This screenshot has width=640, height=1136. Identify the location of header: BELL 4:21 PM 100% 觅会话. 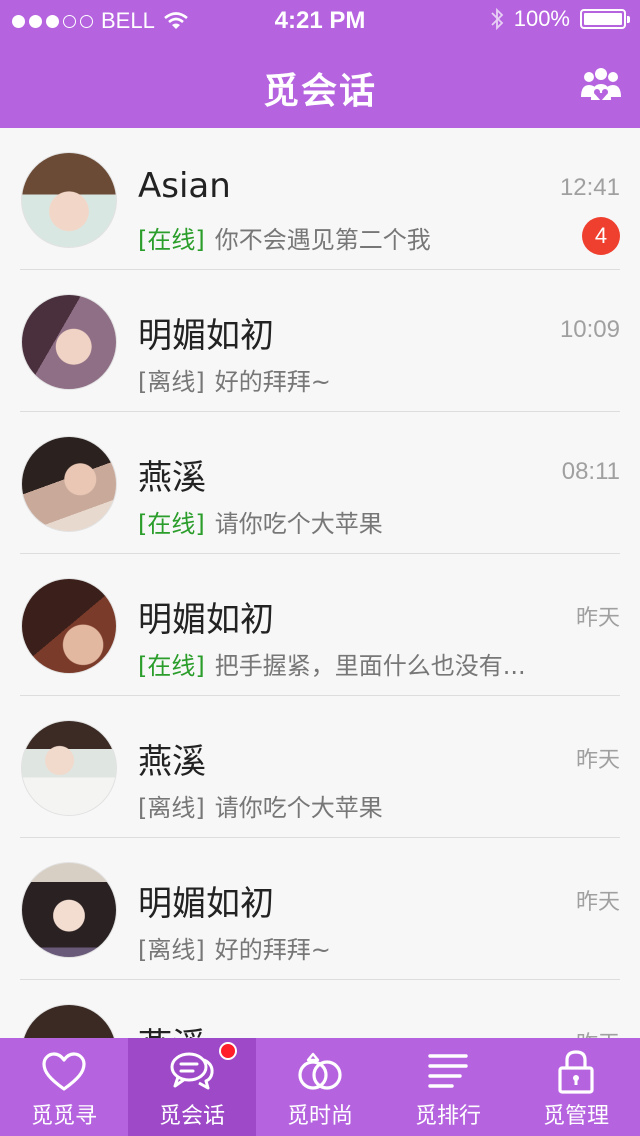
(320, 64).